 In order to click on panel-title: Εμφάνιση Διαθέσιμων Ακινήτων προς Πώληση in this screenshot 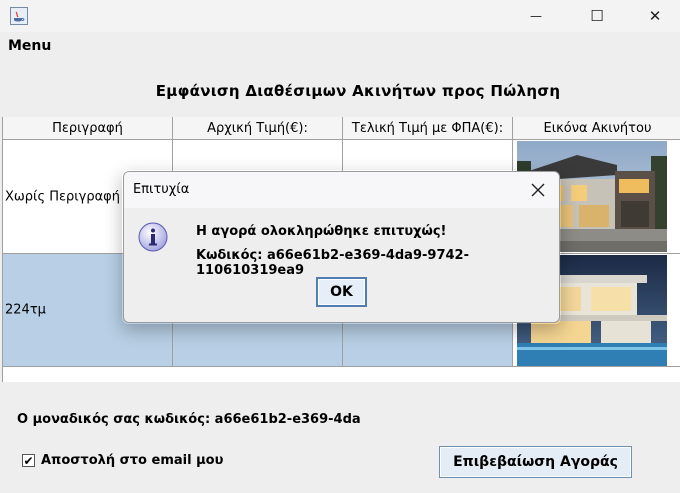, I will do `click(358, 91)`.